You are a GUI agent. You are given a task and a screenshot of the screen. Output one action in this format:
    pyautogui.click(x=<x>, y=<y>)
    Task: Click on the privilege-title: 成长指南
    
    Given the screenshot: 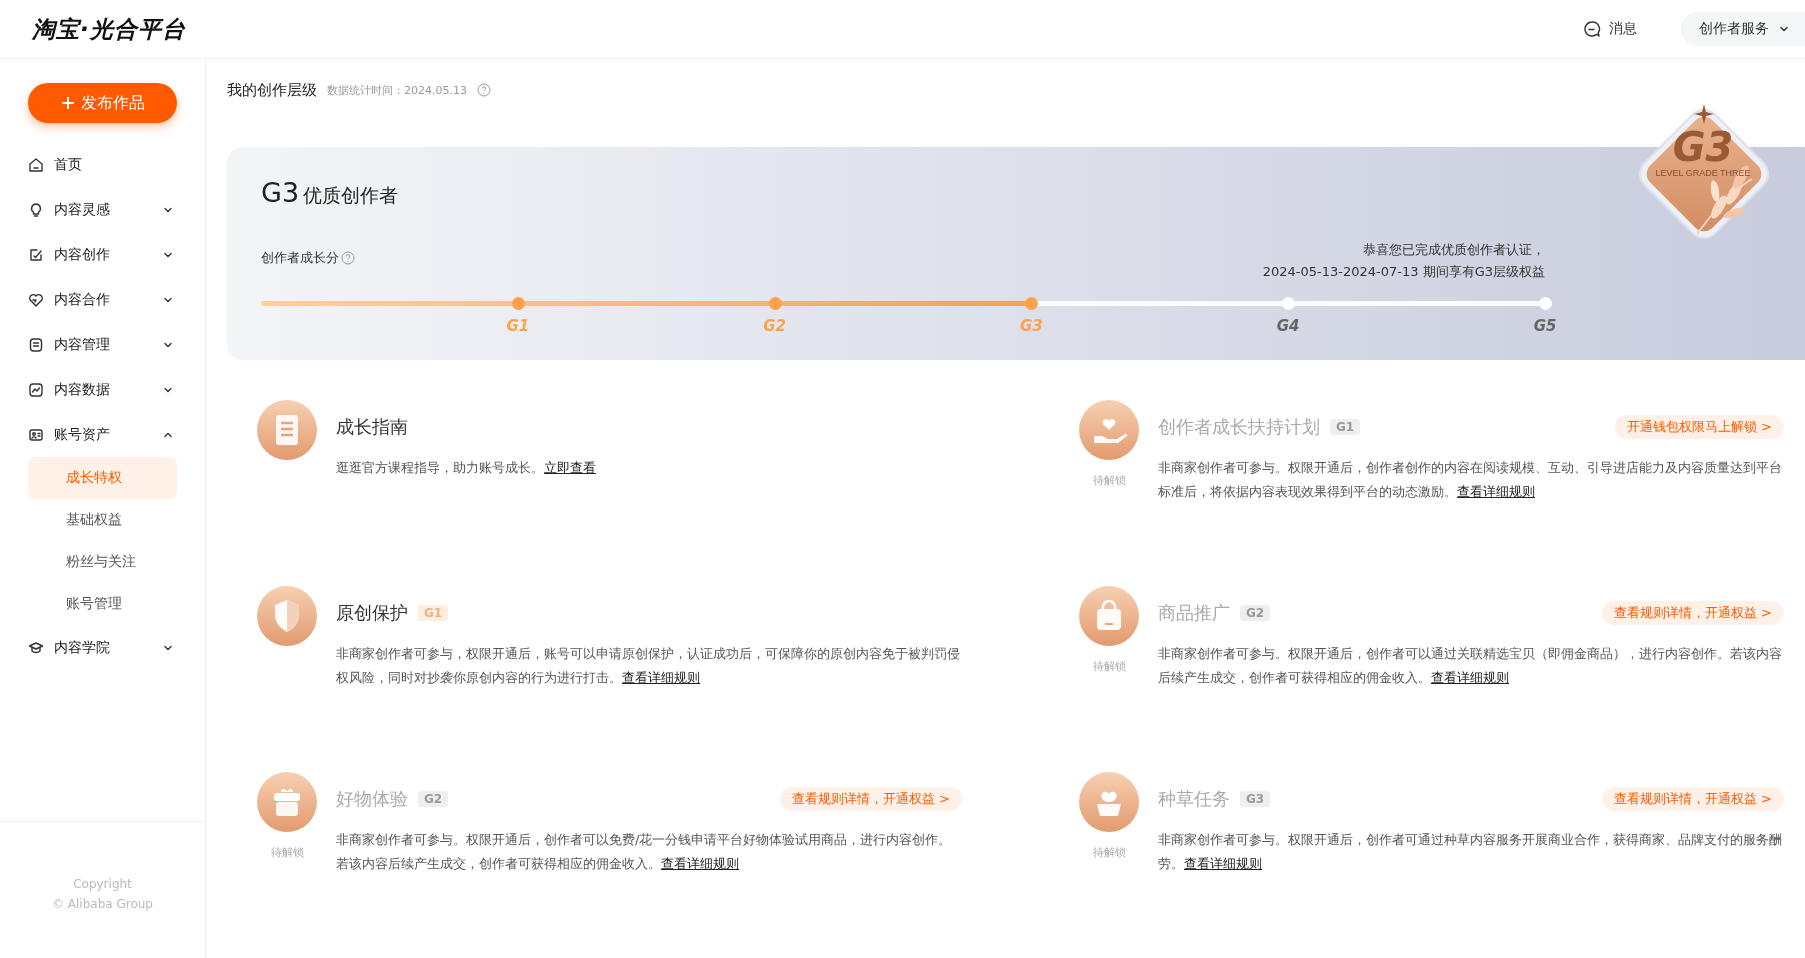 What is the action you would take?
    pyautogui.click(x=372, y=427)
    